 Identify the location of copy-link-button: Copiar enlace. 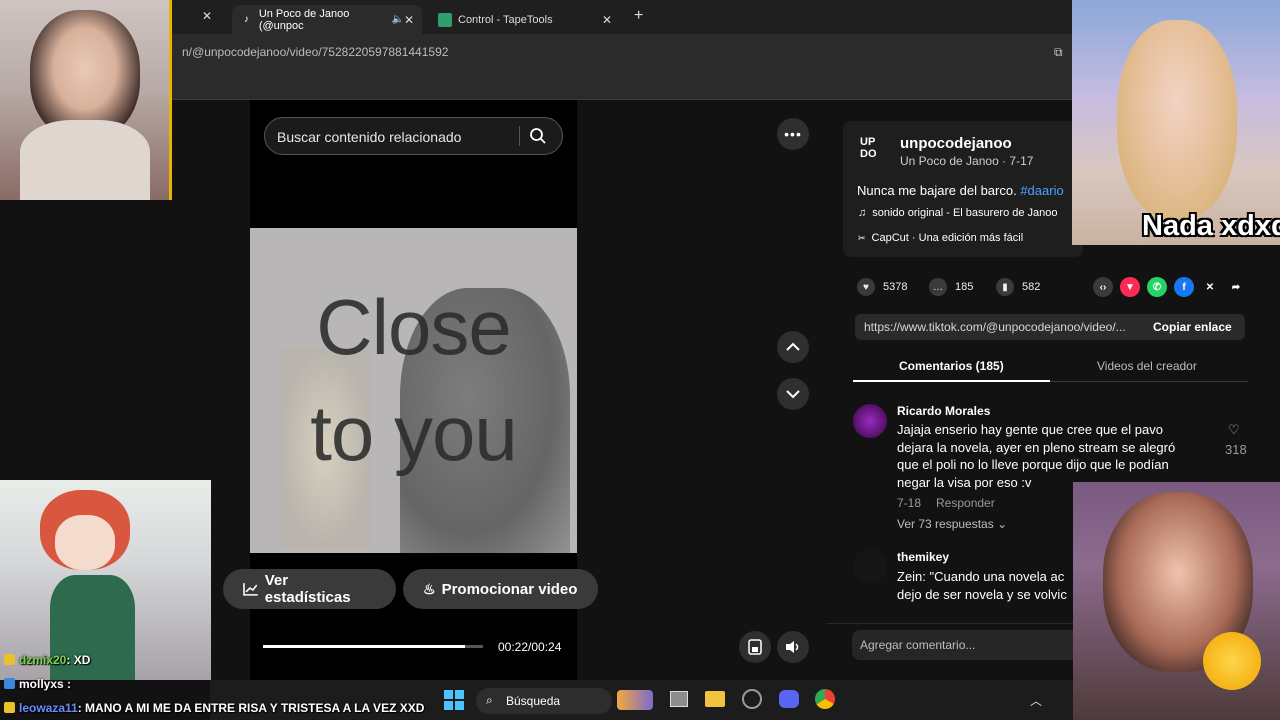
(1192, 327).